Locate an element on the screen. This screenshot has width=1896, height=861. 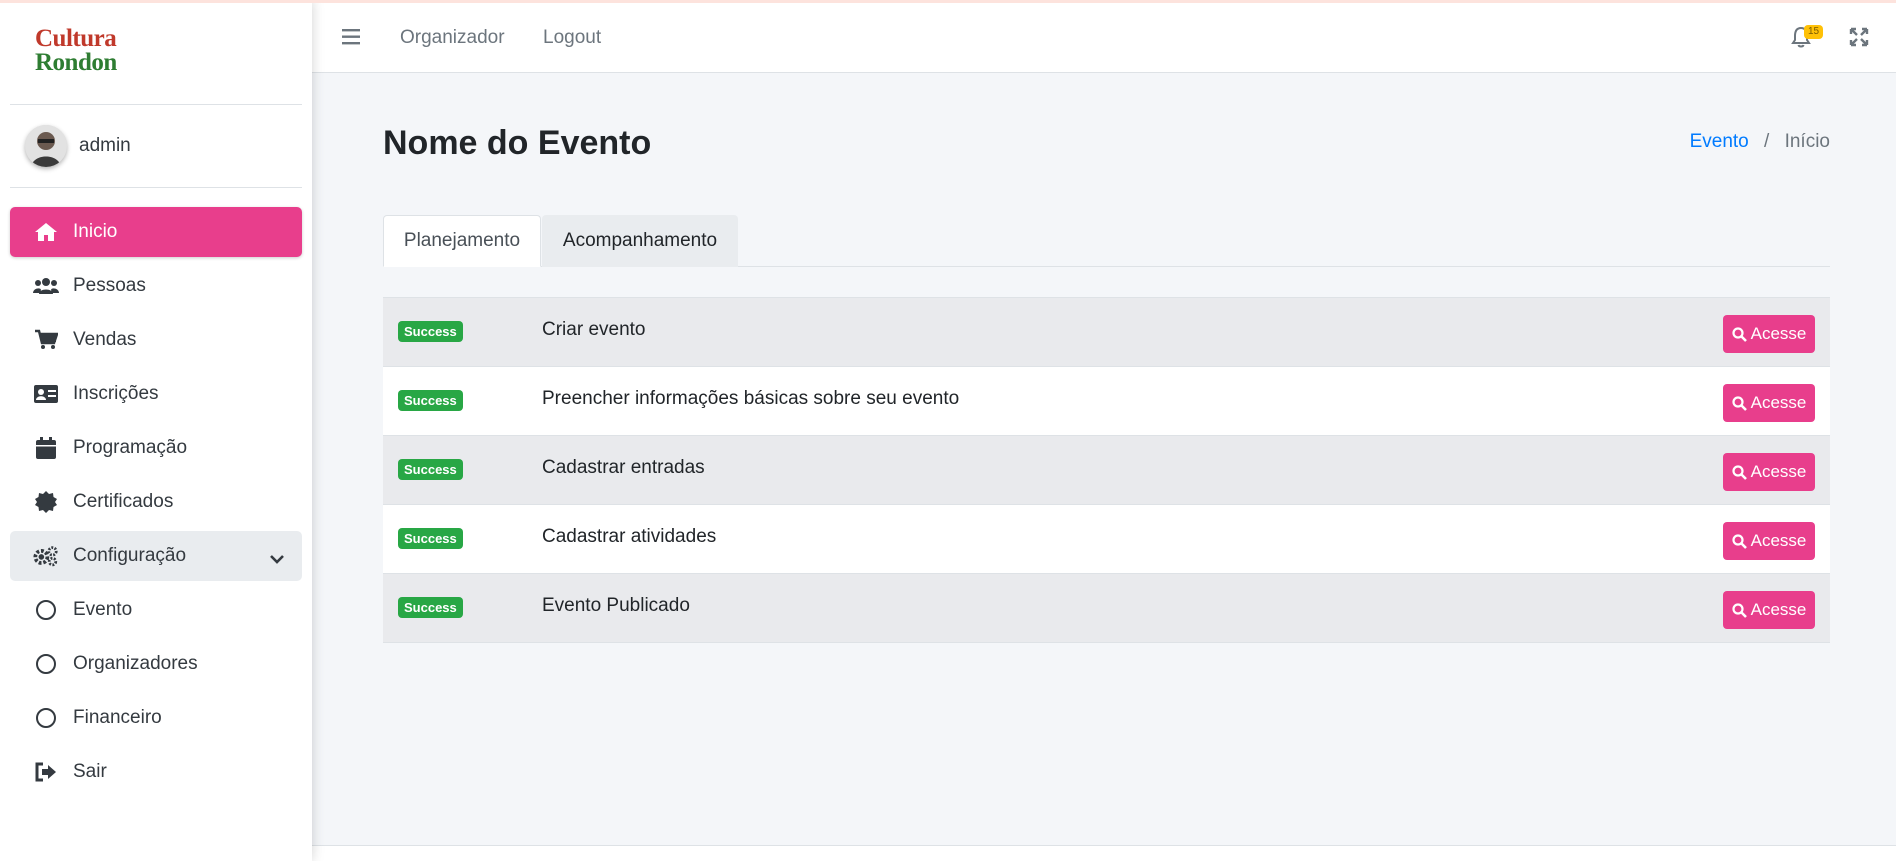
tab-acompanhamento: Acompanhamento is located at coordinates (640, 241).